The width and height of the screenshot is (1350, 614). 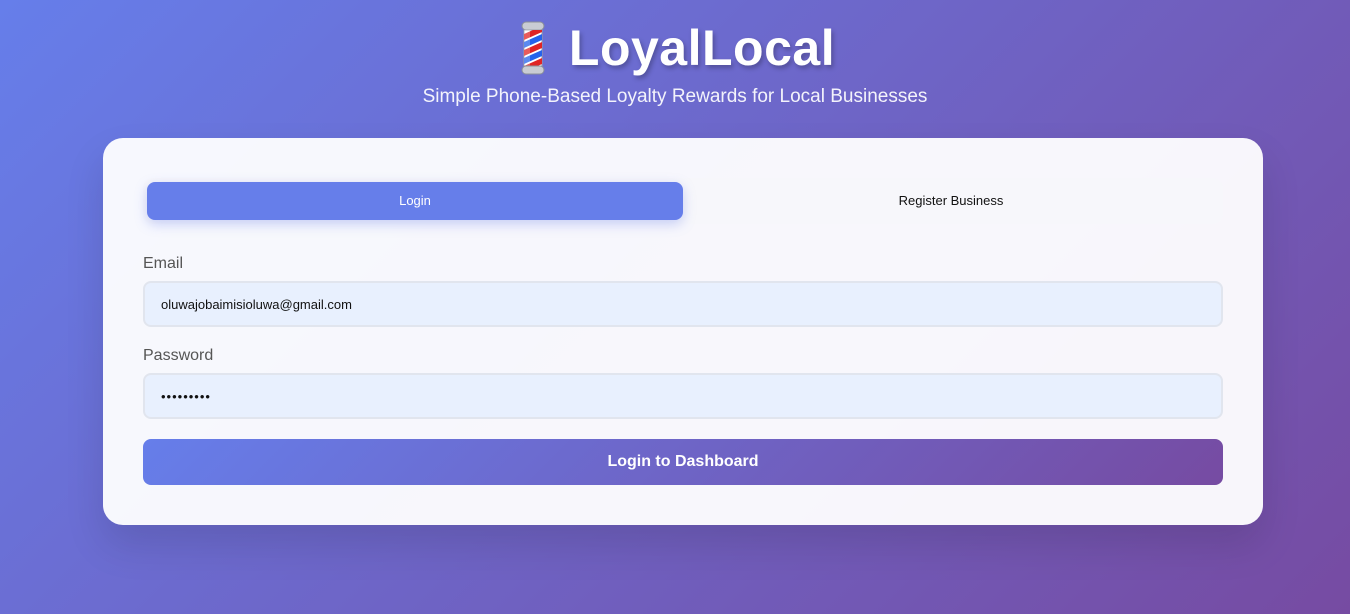 What do you see at coordinates (683, 396) in the screenshot?
I see `password-field` at bounding box center [683, 396].